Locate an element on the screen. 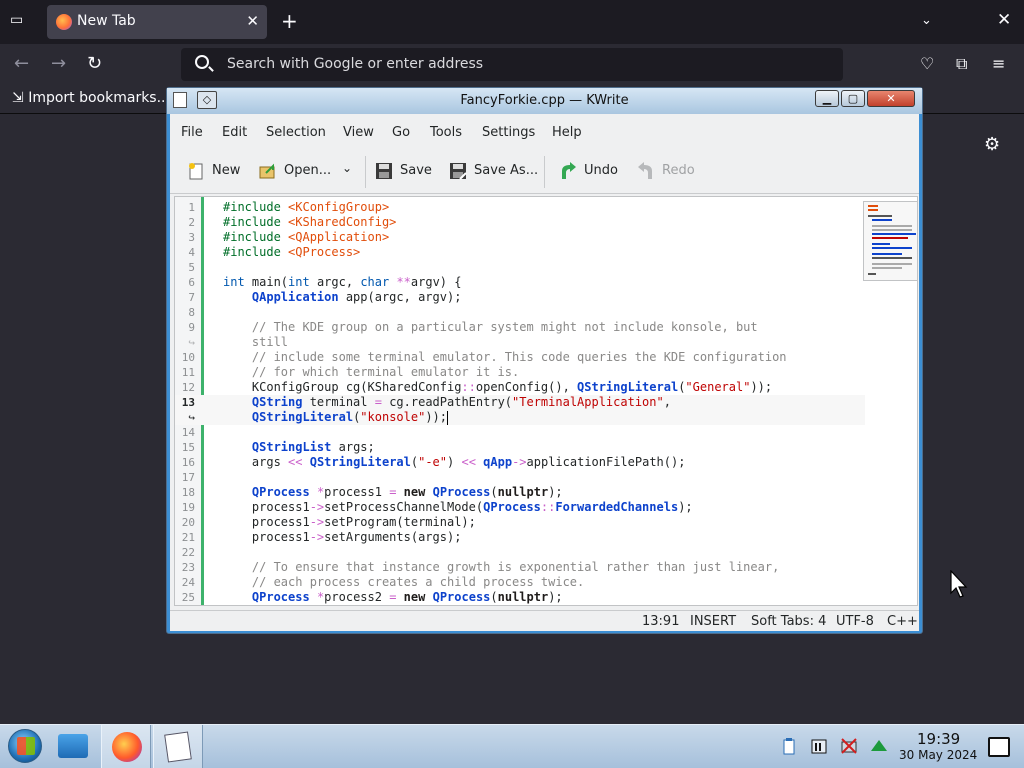 Image resolution: width=1024 pixels, height=768 pixels. new-button: New is located at coordinates (216, 172).